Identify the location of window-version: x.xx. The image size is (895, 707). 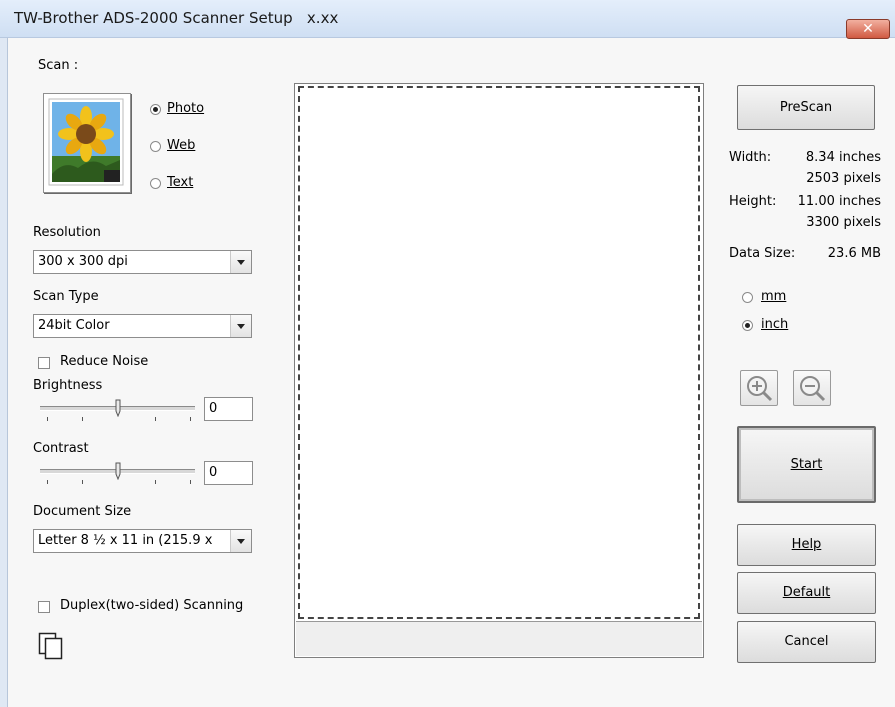
(322, 18).